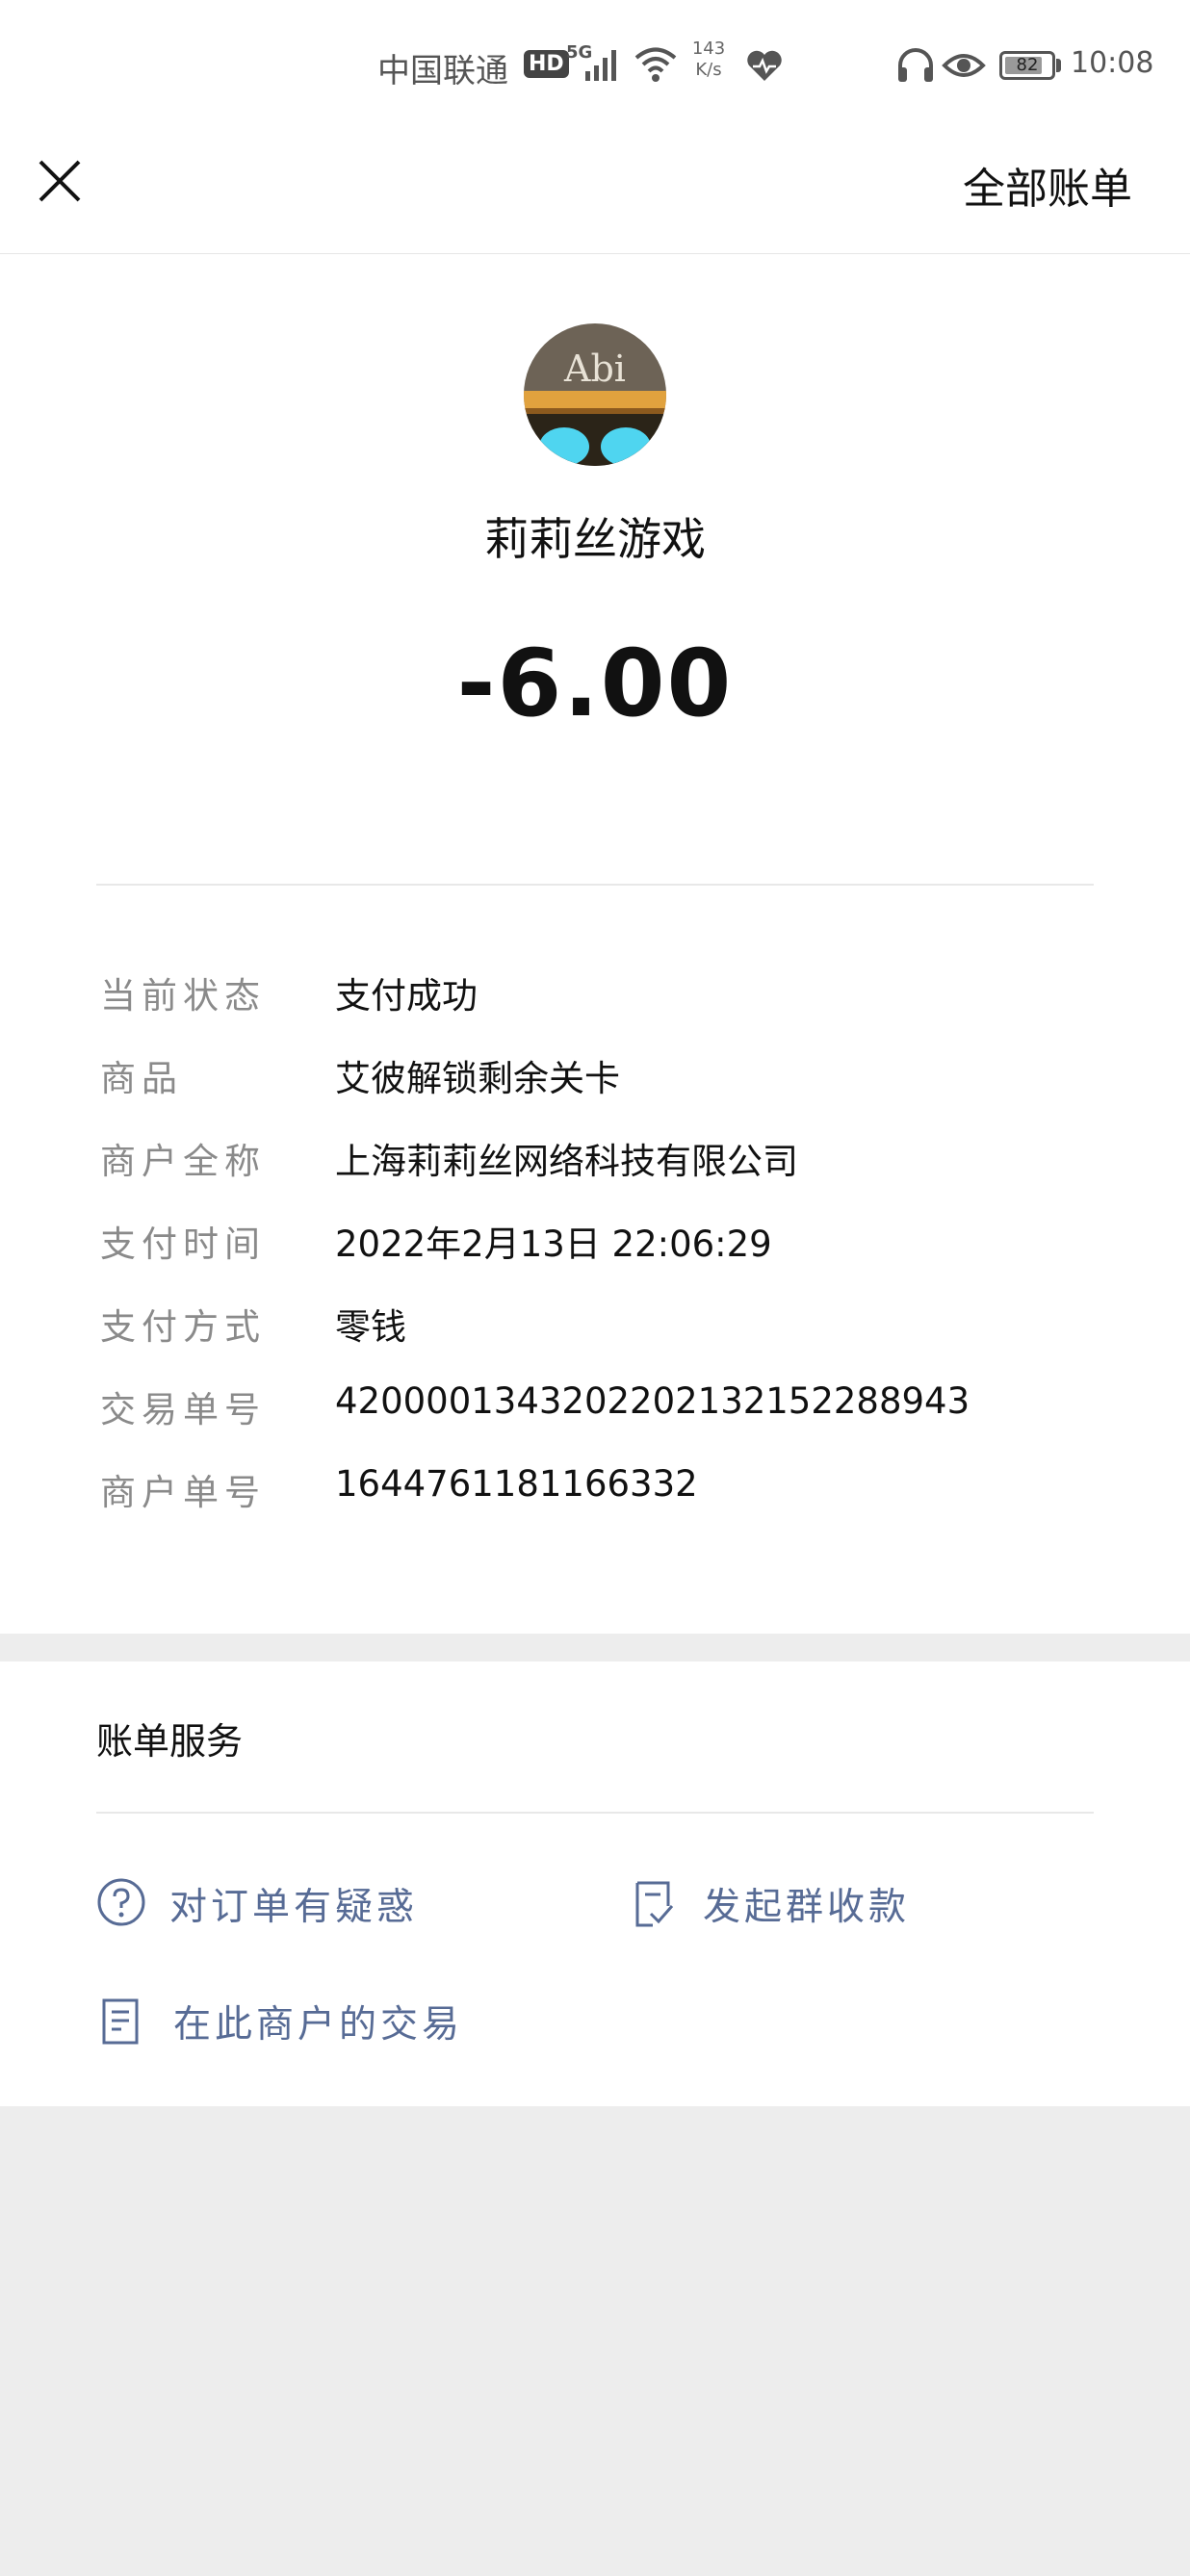 The width and height of the screenshot is (1190, 2576). I want to click on signal-icon, so click(601, 65).